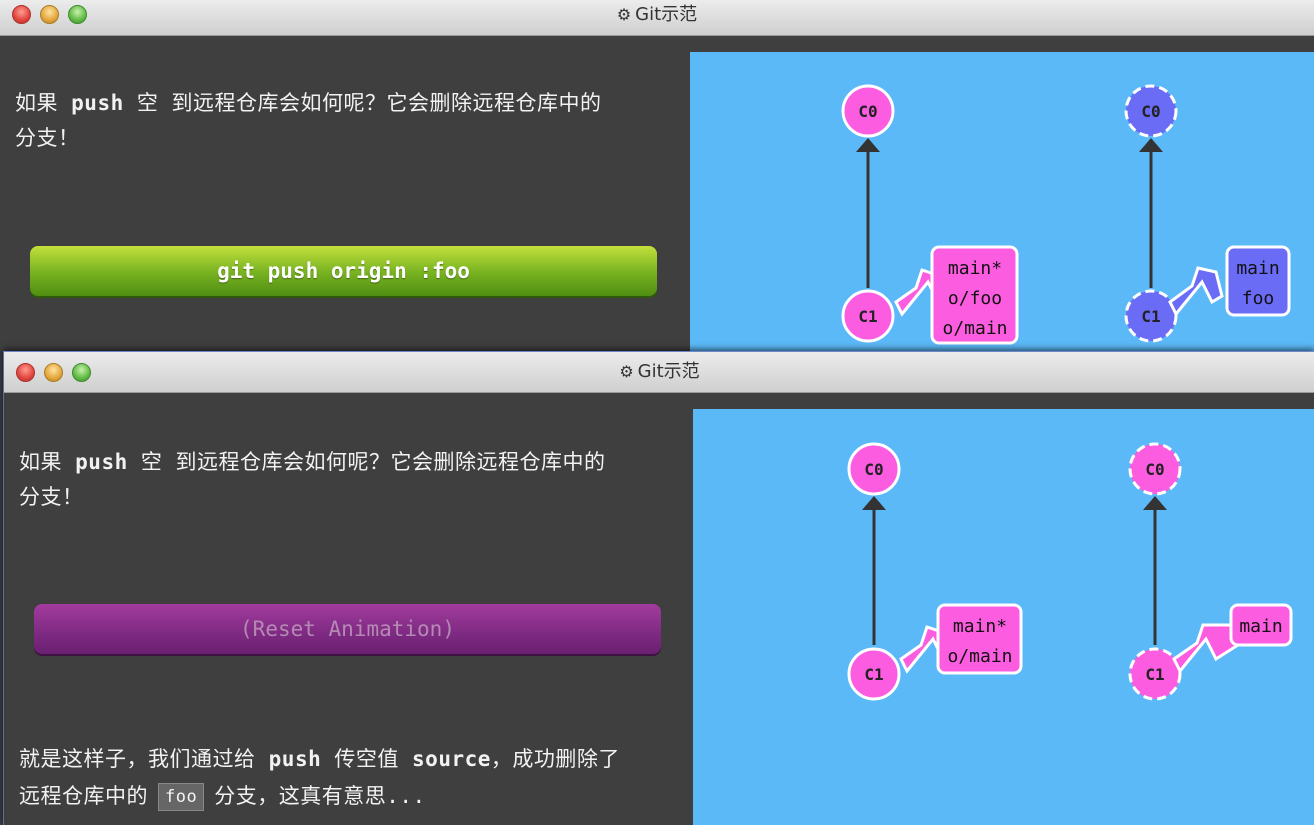  What do you see at coordinates (1066, 214) in the screenshot?
I see `commit-graph: C0 C1 main* o/foo o/main C0 C1 main foo` at bounding box center [1066, 214].